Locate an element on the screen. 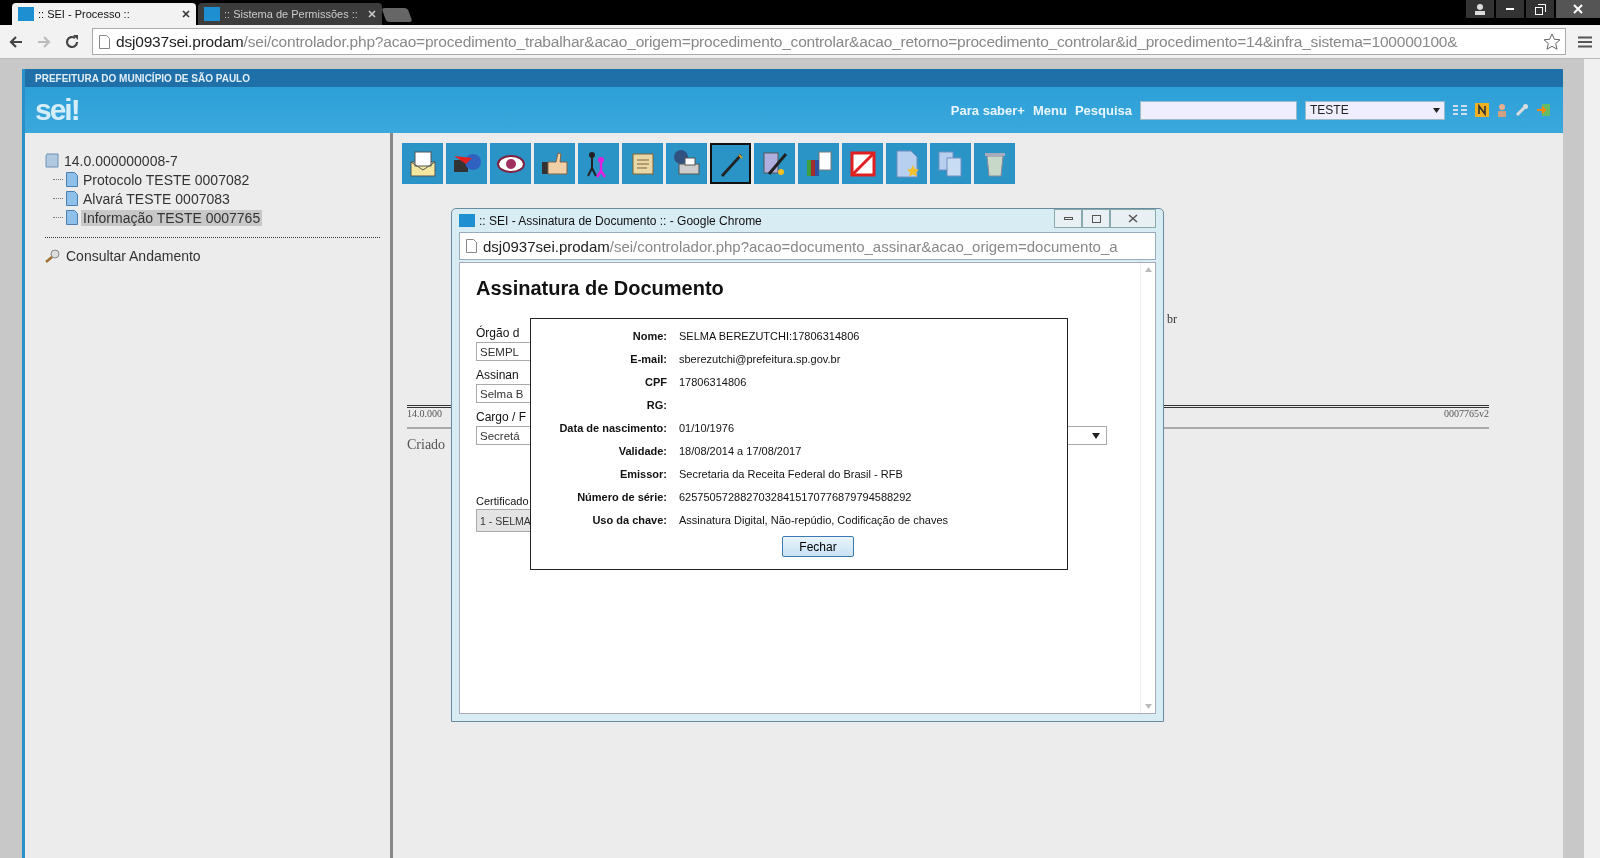 The image size is (1600, 858). field-label: CPF is located at coordinates (655, 382).